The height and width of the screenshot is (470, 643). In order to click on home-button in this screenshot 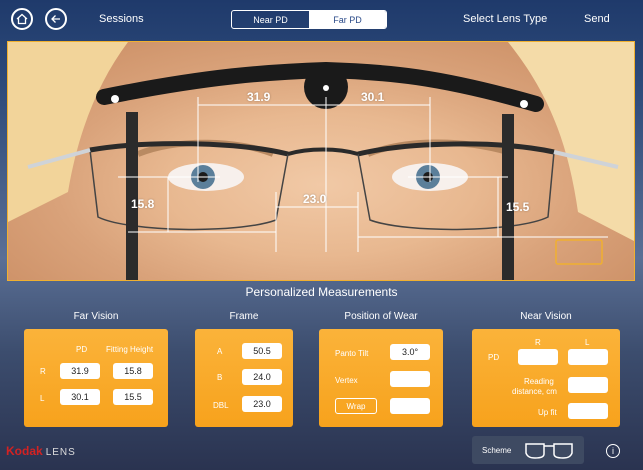, I will do `click(22, 19)`.